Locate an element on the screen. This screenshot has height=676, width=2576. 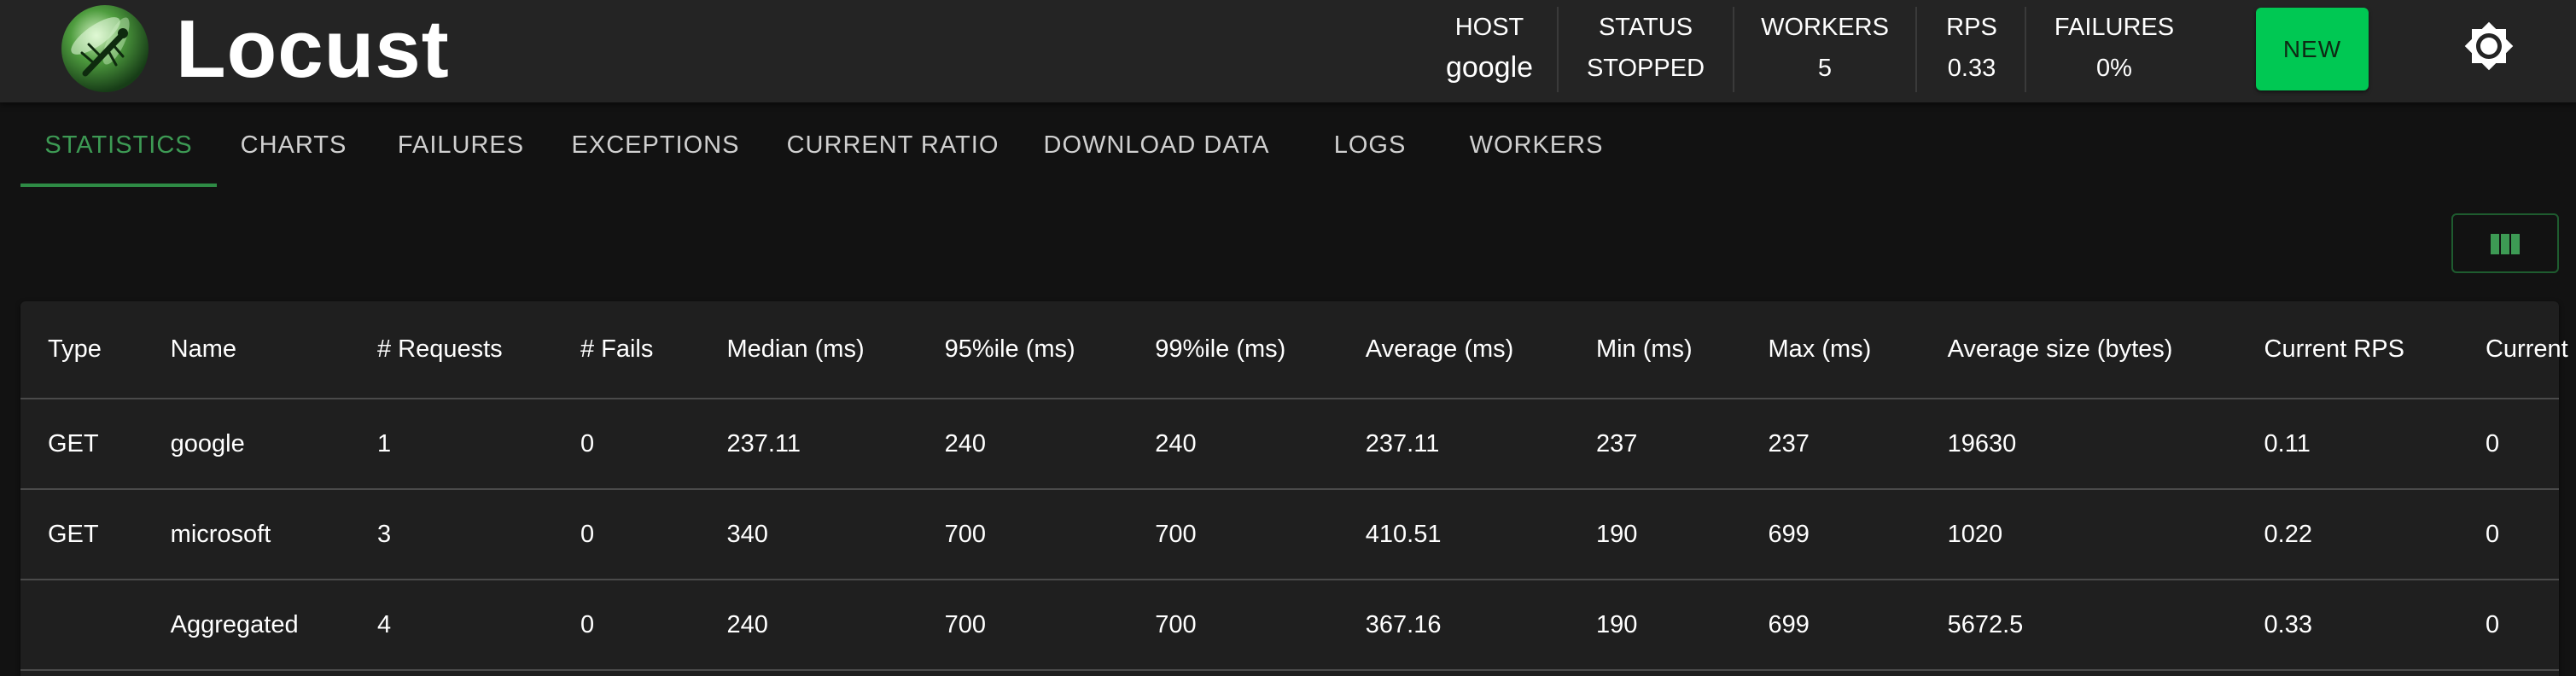
workers-value: 5 is located at coordinates (1825, 68).